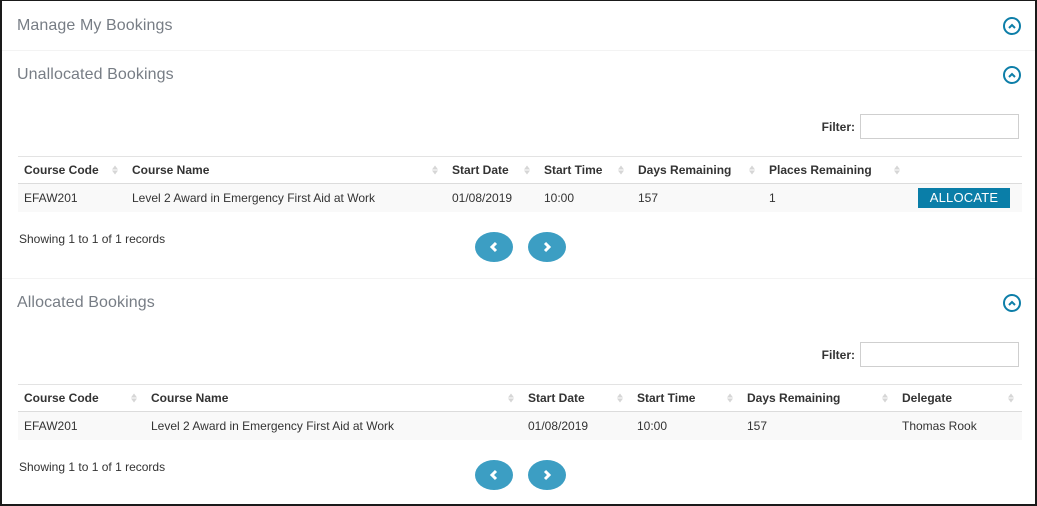 This screenshot has height=506, width=1037. I want to click on allocated-filter: Filter:, so click(920, 354).